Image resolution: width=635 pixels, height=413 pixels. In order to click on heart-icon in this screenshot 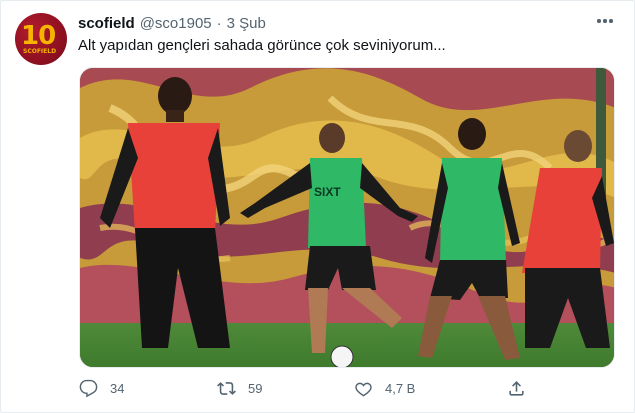, I will do `click(363, 389)`.